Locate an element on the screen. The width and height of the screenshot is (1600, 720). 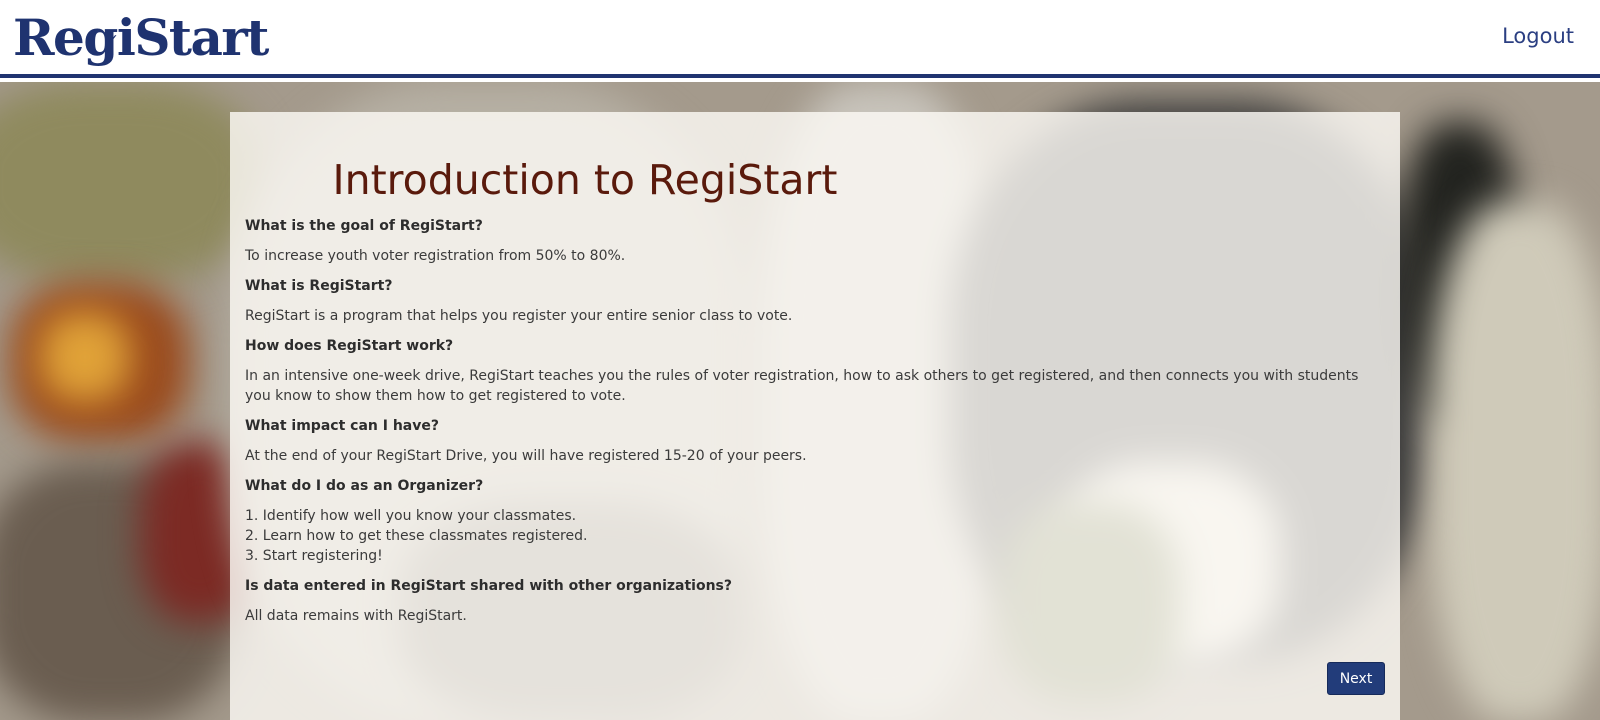
faq-question: How does RegiStart work? is located at coordinates (349, 346).